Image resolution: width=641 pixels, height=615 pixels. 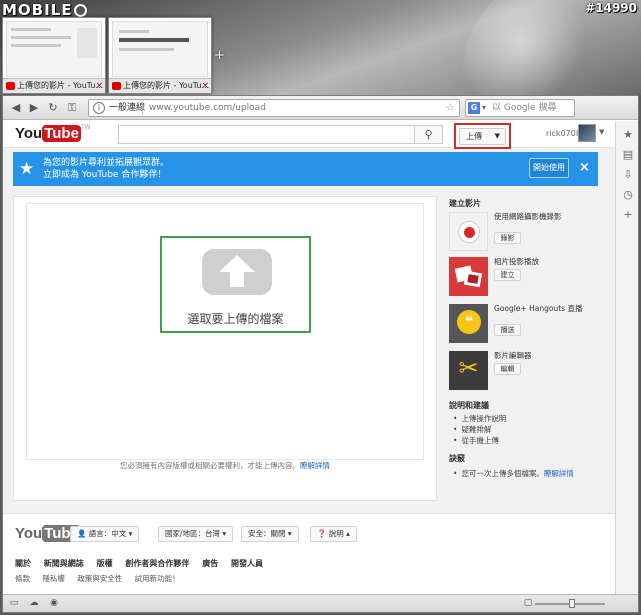 I want to click on address-divider, so click(x=142, y=108).